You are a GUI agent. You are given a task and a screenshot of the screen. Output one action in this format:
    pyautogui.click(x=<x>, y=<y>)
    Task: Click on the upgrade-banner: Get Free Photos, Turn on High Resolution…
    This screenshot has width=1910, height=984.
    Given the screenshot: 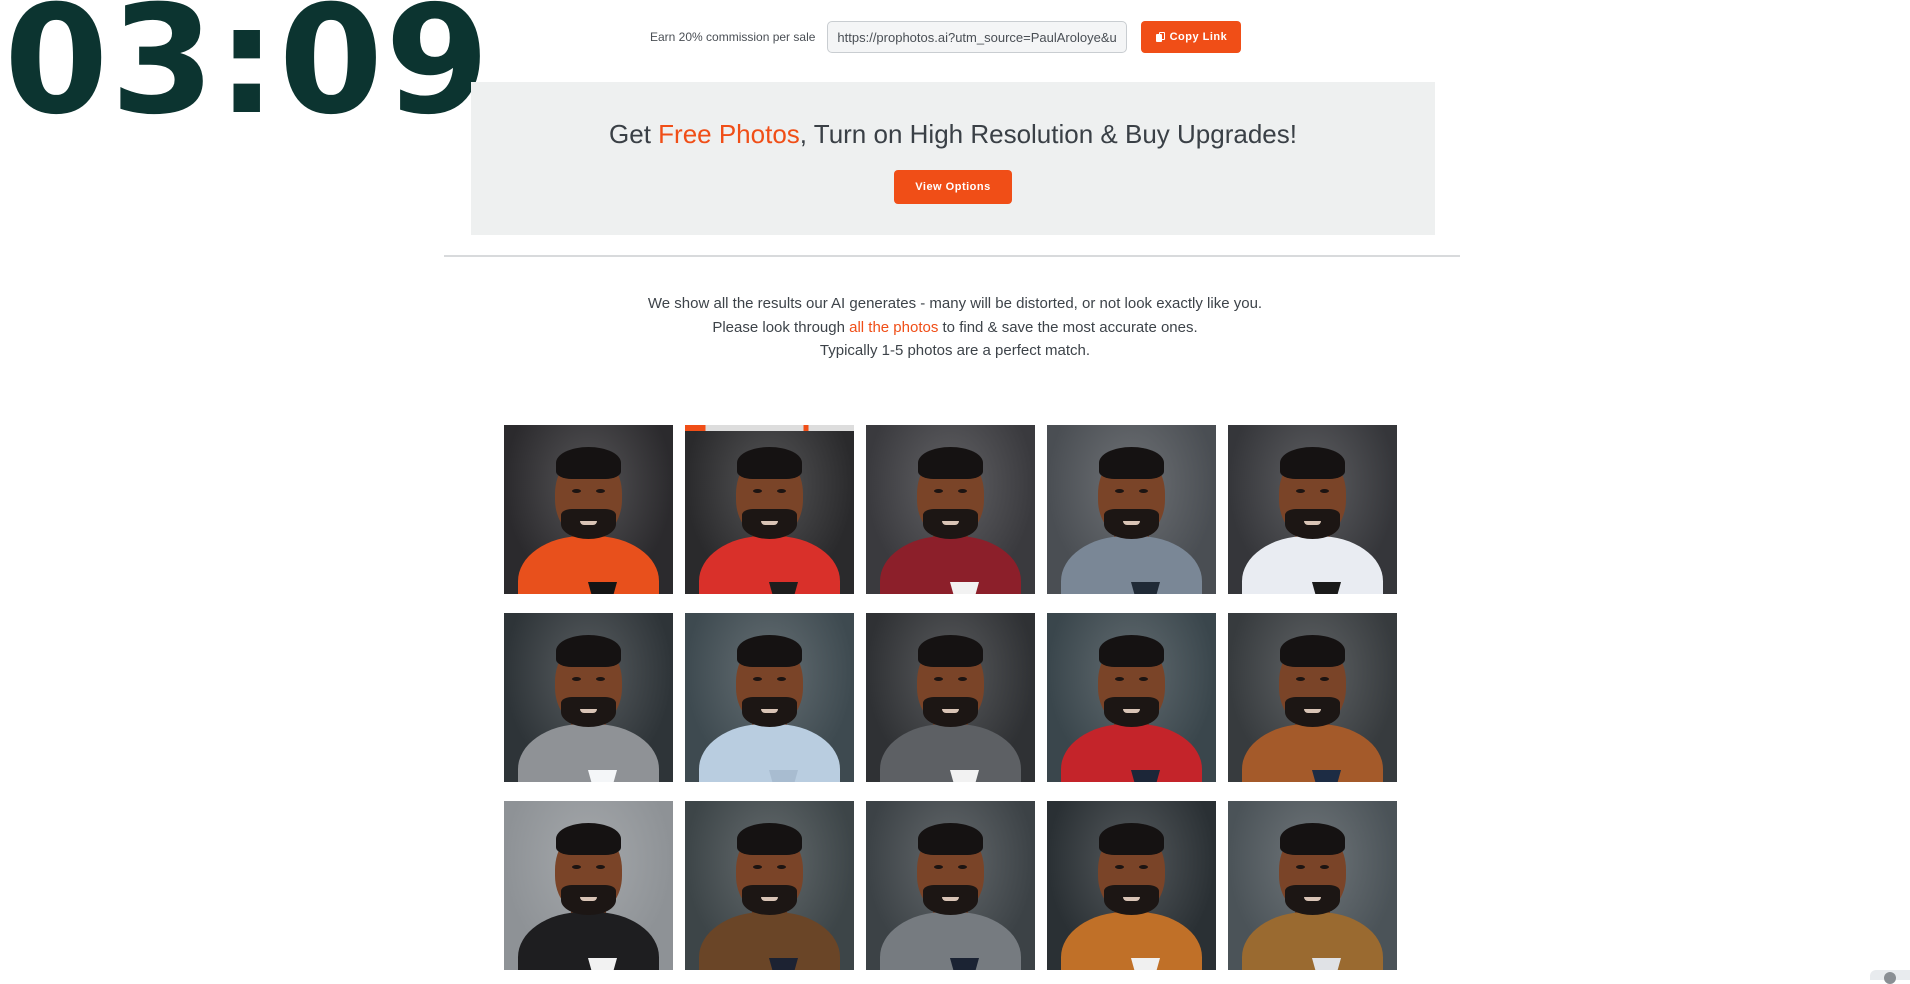 What is the action you would take?
    pyautogui.click(x=953, y=158)
    